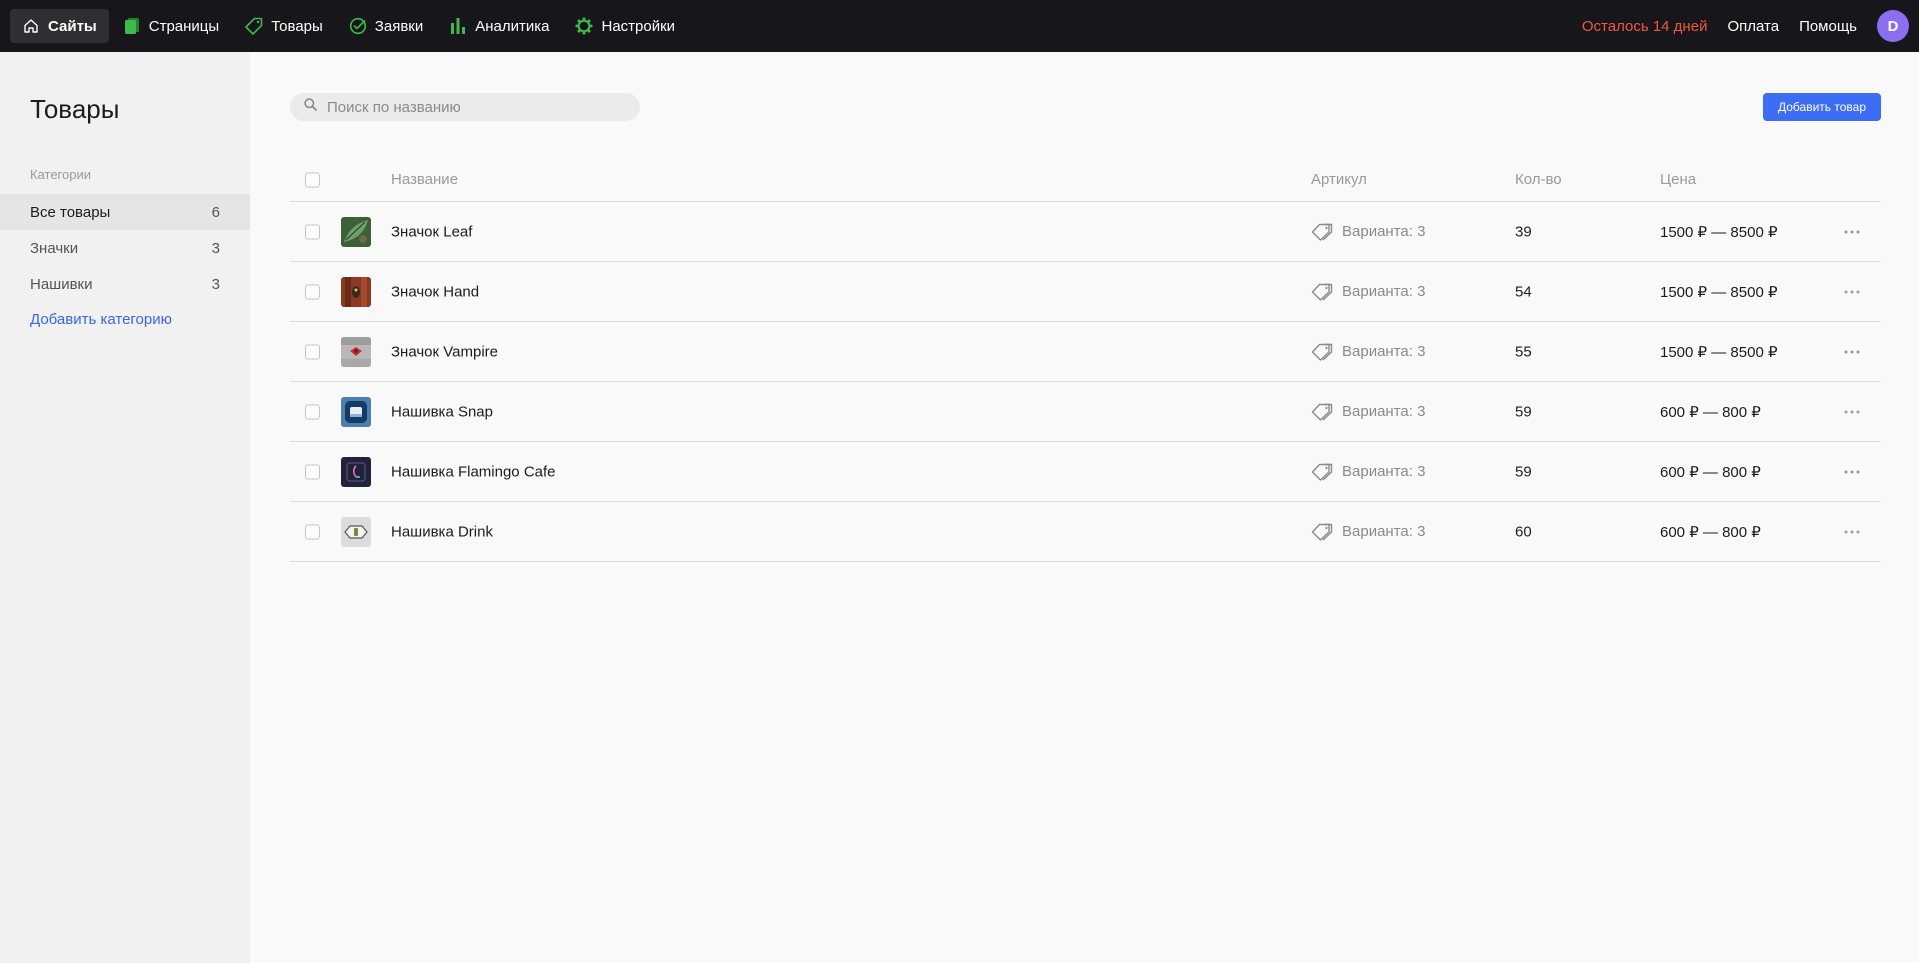  Describe the element at coordinates (1753, 26) in the screenshot. I see `payment-link: Оплата` at that location.